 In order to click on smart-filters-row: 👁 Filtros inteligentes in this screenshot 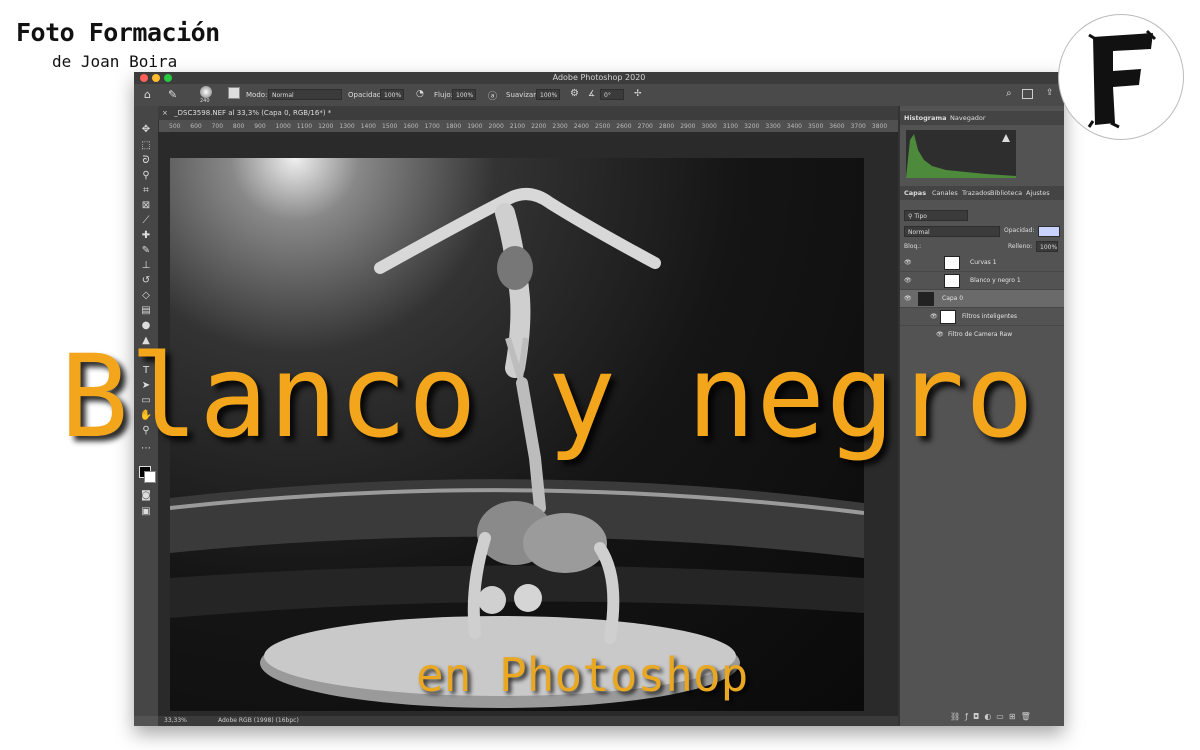, I will do `click(982, 317)`.